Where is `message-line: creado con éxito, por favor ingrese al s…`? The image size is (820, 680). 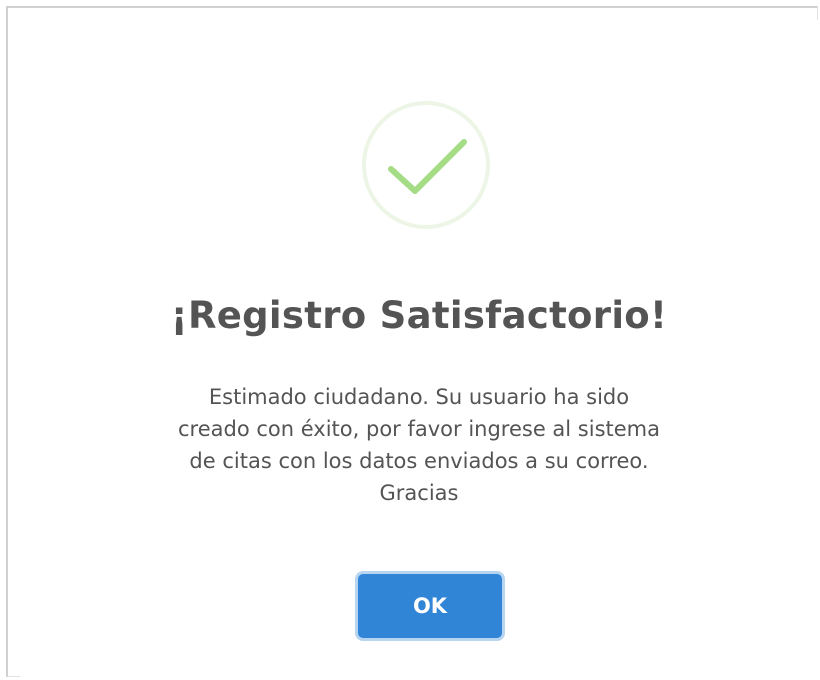
message-line: creado con éxito, por favor ingrese al s… is located at coordinates (419, 429).